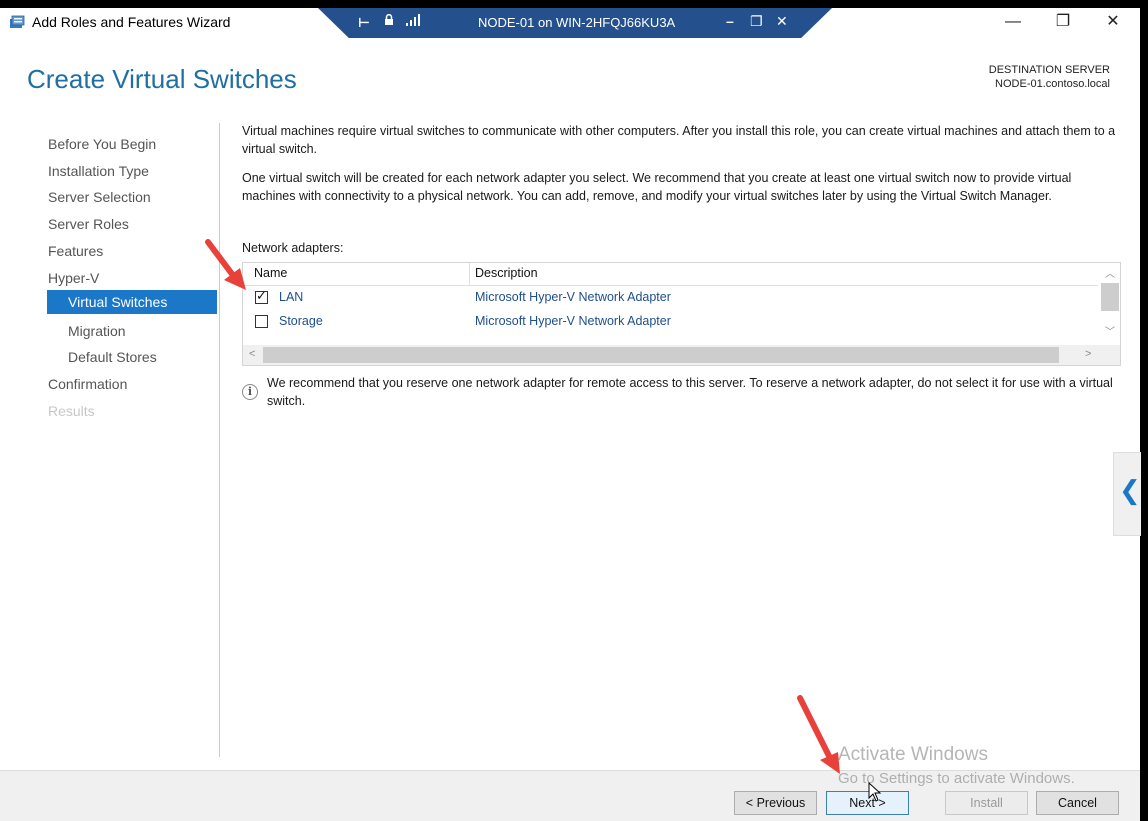 The image size is (1148, 821). Describe the element at coordinates (99, 197) in the screenshot. I see `nav-item-server-selection: Server Selection` at that location.